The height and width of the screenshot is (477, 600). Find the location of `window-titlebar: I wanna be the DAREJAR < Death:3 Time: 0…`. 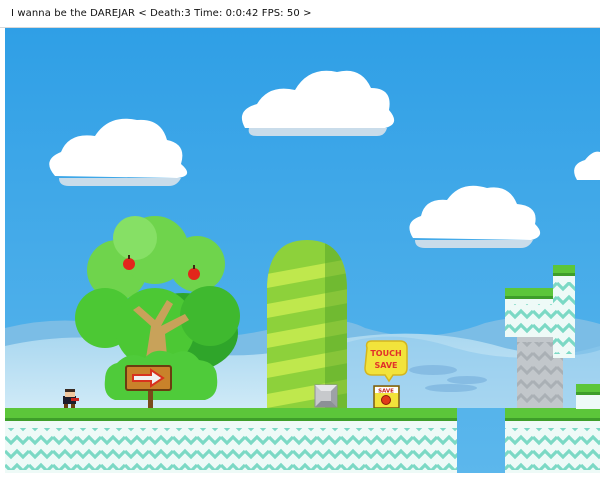

window-titlebar: I wanna be the DAREJAR < Death:3 Time: 0… is located at coordinates (300, 14).